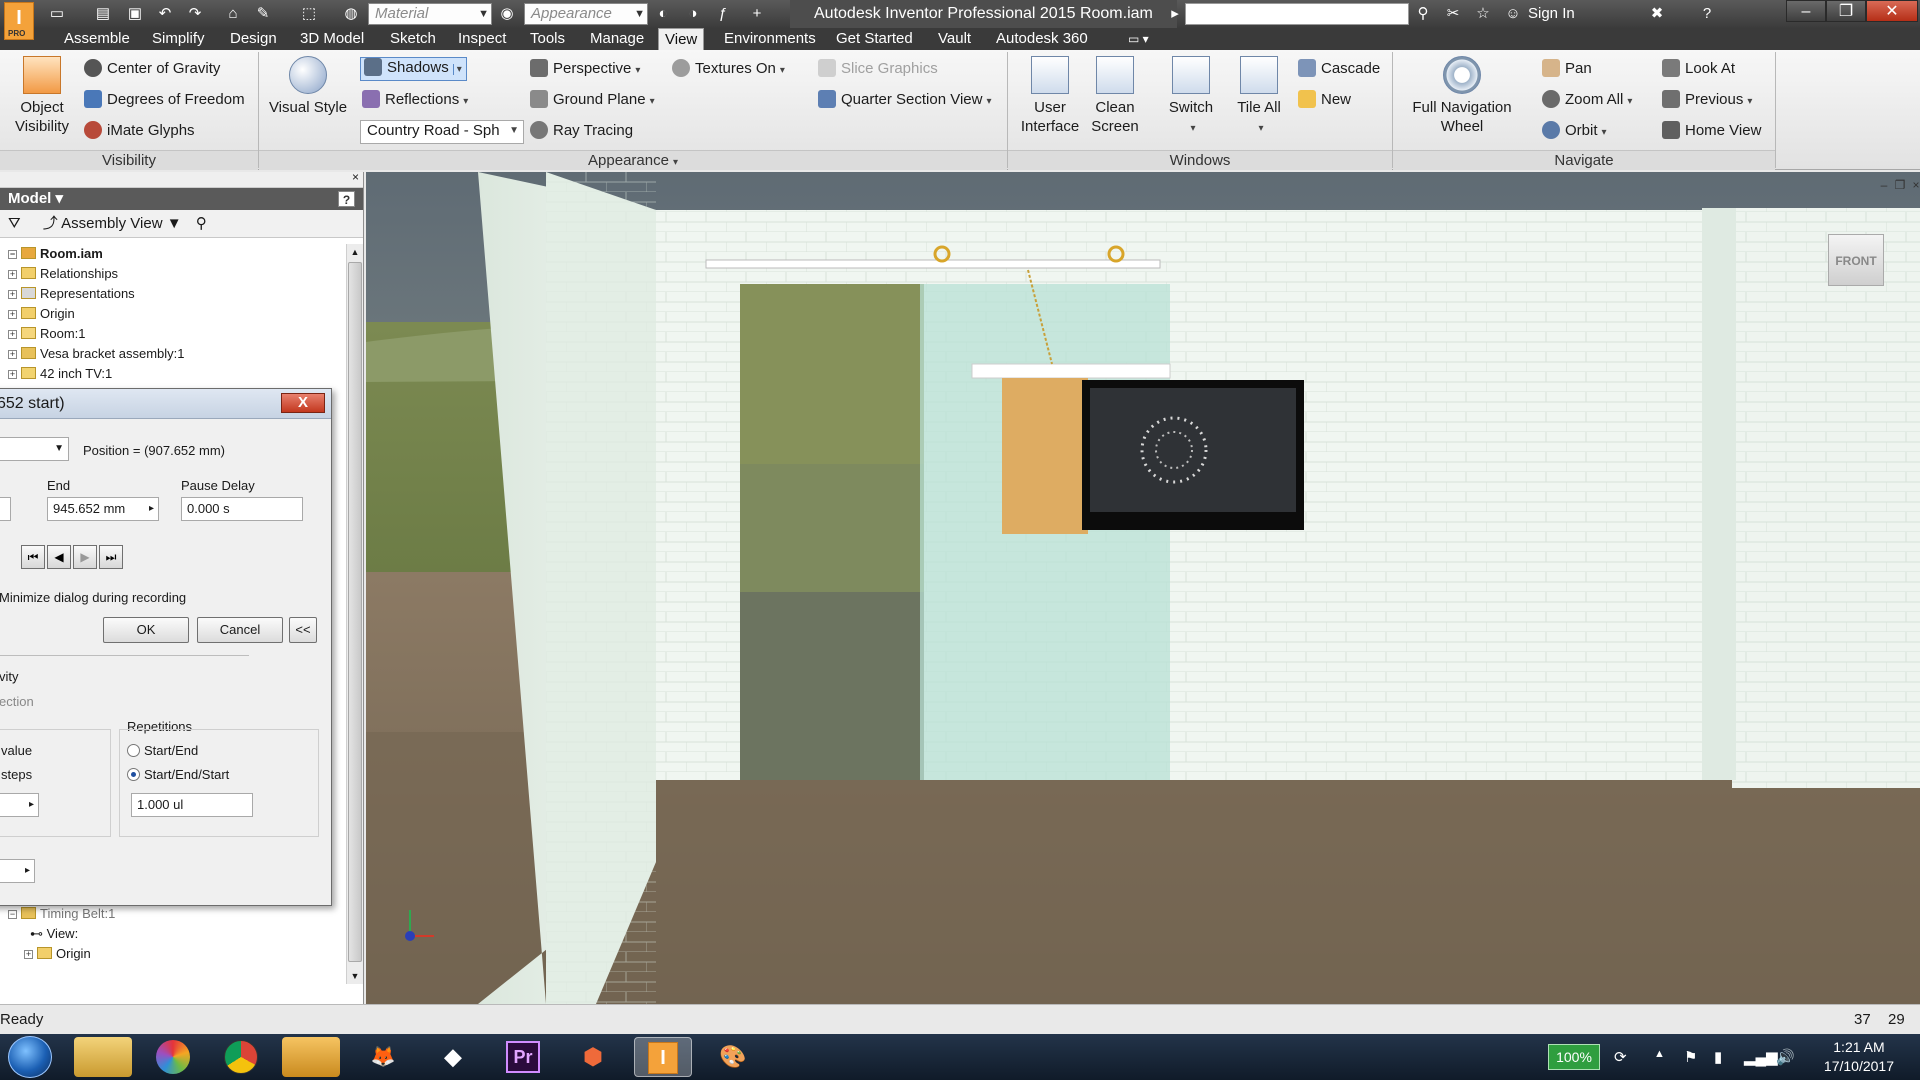 The image size is (1920, 1080). What do you see at coordinates (55, 254) in the screenshot?
I see `tree-item-room-assembly: − Room.iam` at bounding box center [55, 254].